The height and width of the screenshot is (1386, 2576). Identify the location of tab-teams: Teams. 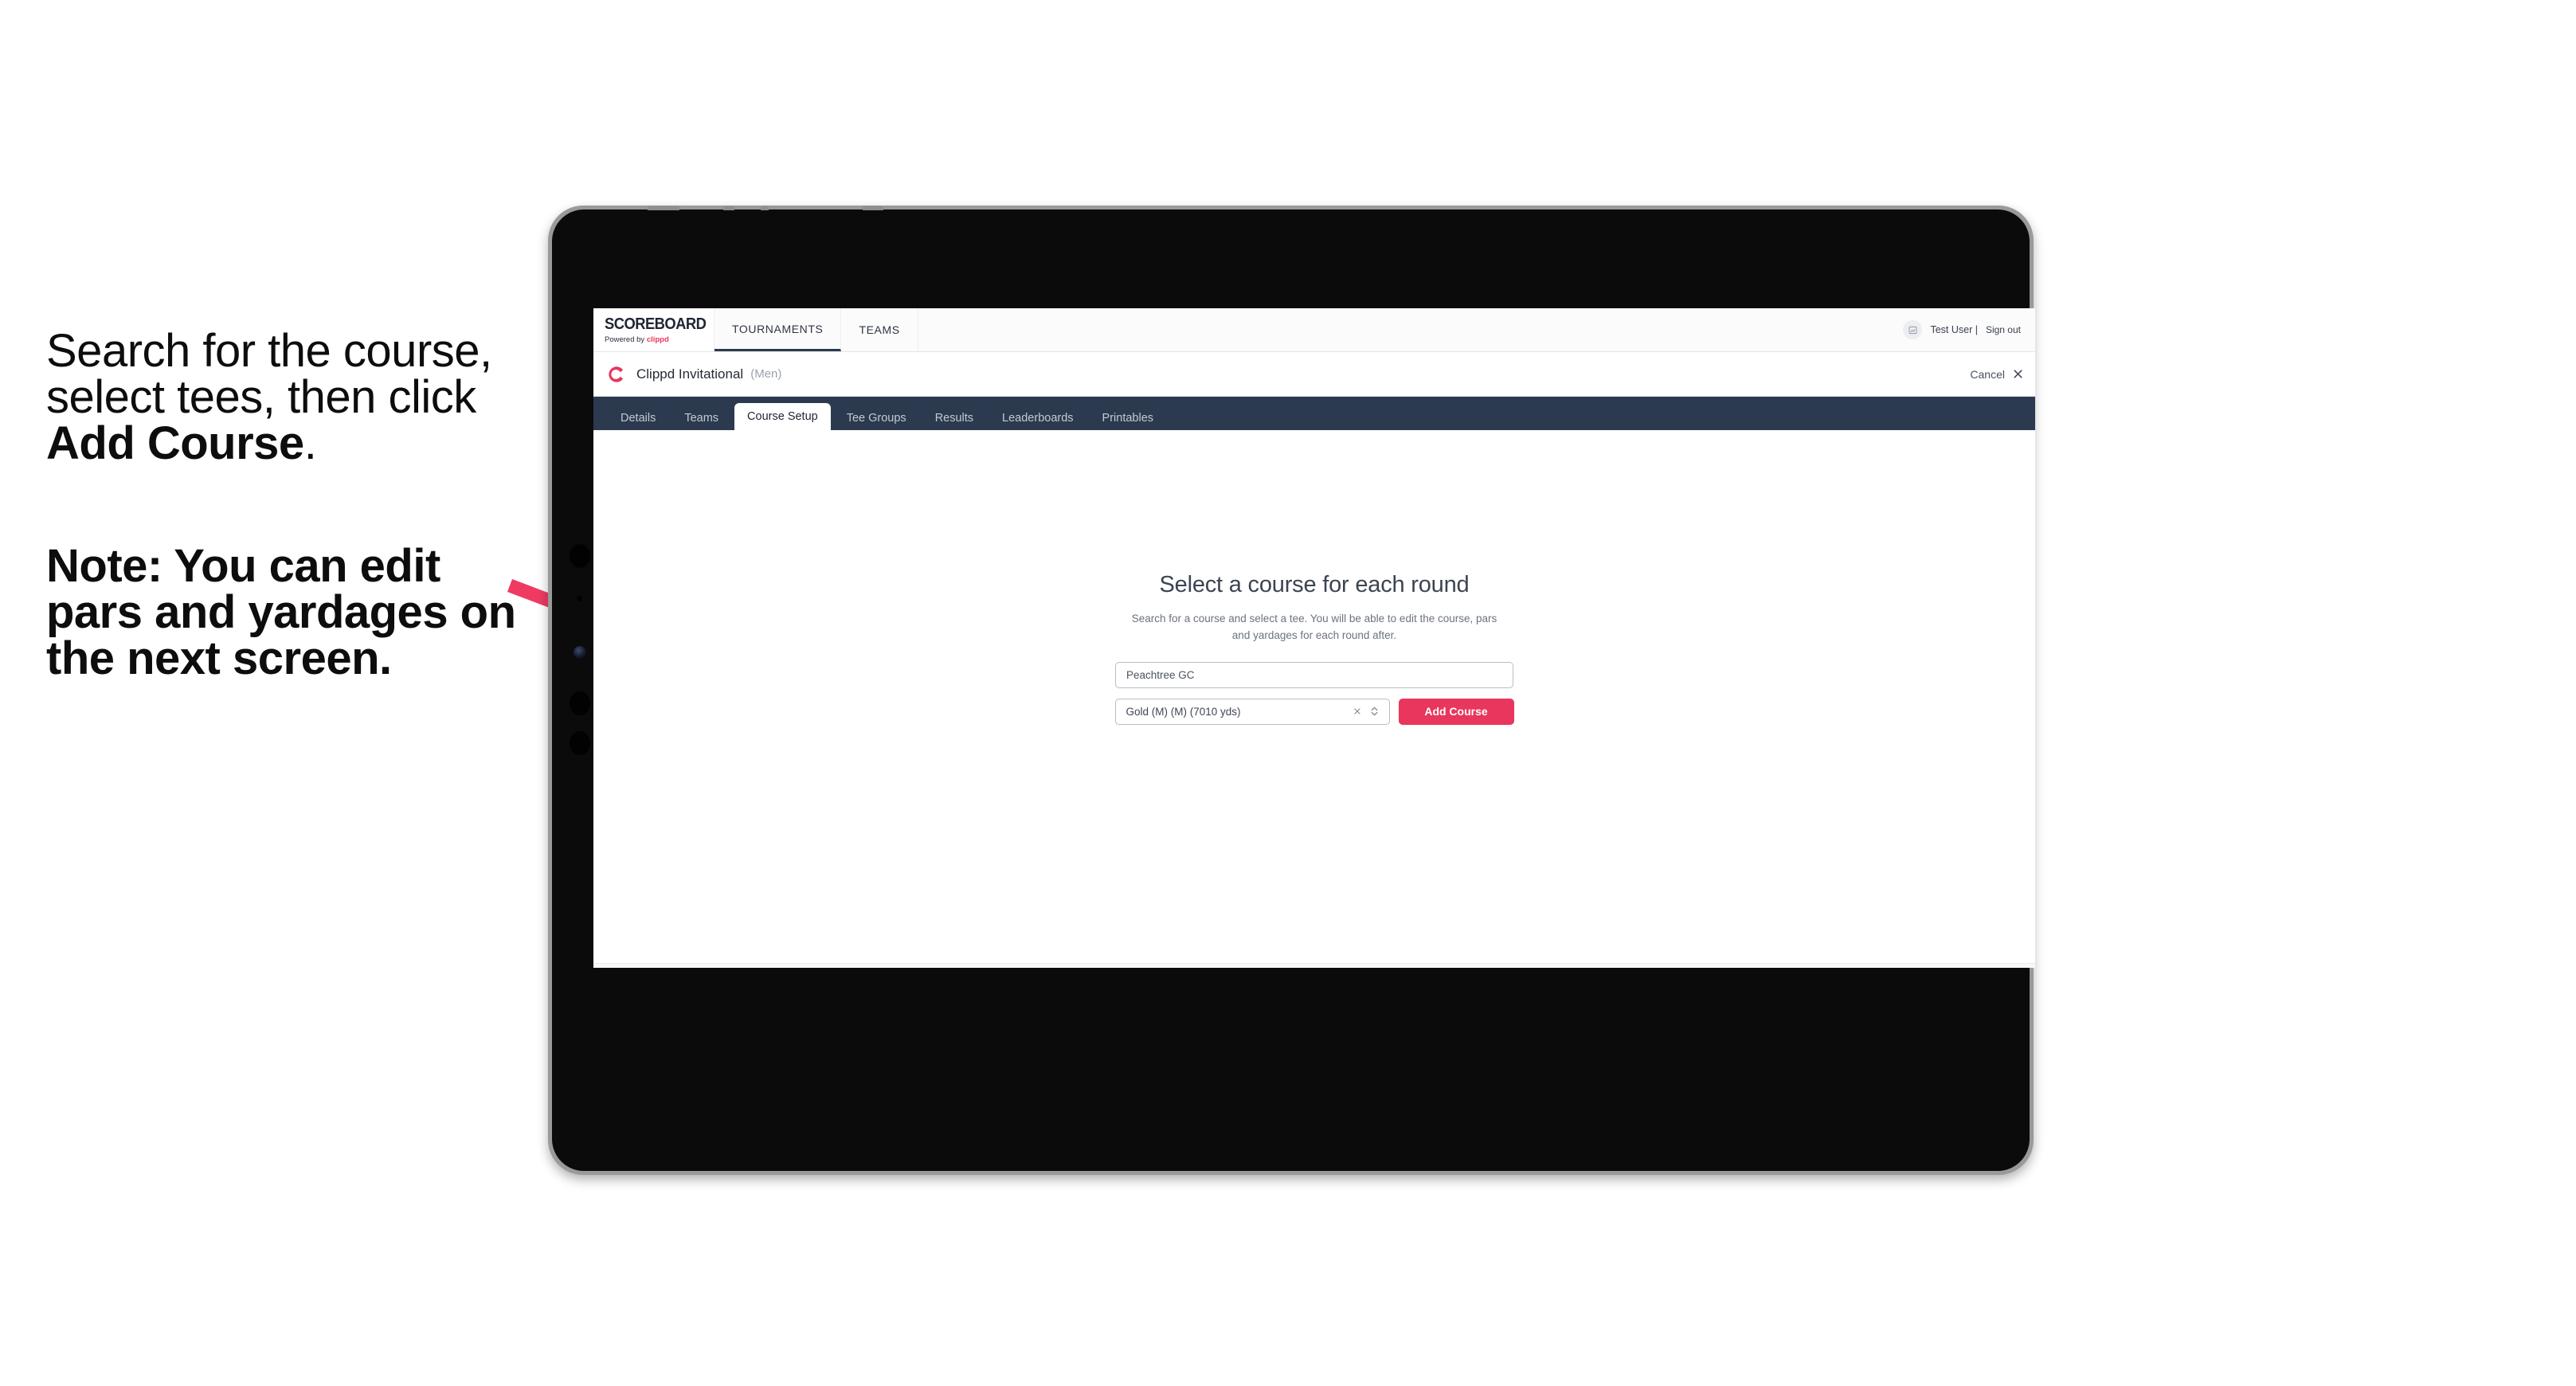
(701, 418).